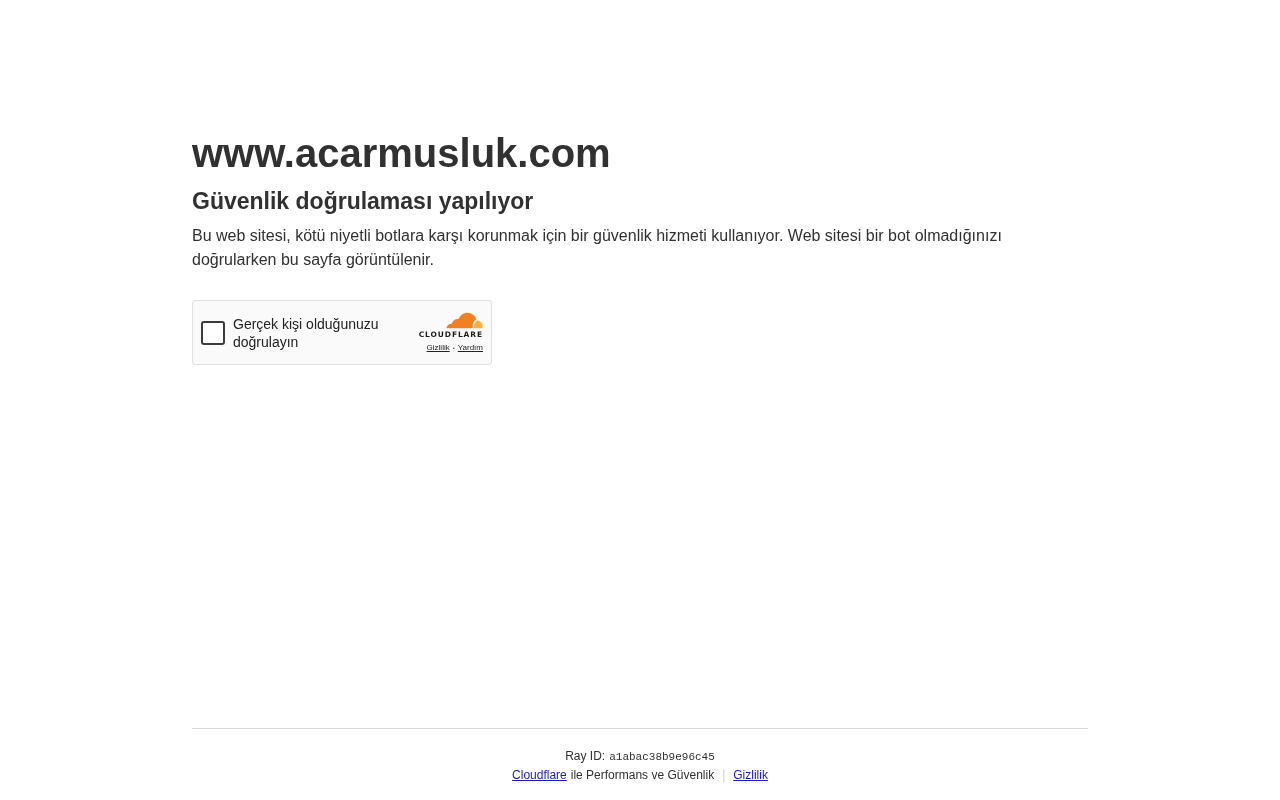 The width and height of the screenshot is (1280, 800). What do you see at coordinates (539, 775) in the screenshot?
I see `cloudflare-link: Cloudflare` at bounding box center [539, 775].